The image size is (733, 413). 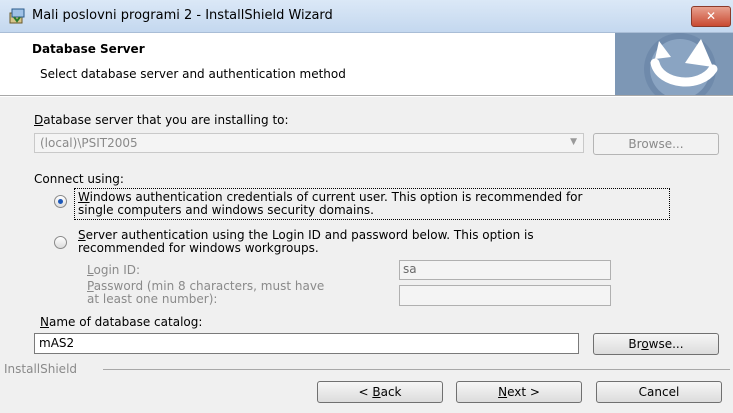 What do you see at coordinates (366, 96) in the screenshot?
I see `banner-divider` at bounding box center [366, 96].